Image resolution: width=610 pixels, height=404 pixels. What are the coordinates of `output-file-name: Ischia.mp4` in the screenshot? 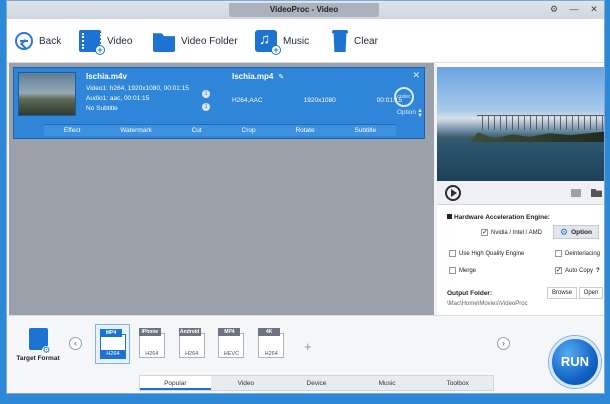 It's located at (253, 76).